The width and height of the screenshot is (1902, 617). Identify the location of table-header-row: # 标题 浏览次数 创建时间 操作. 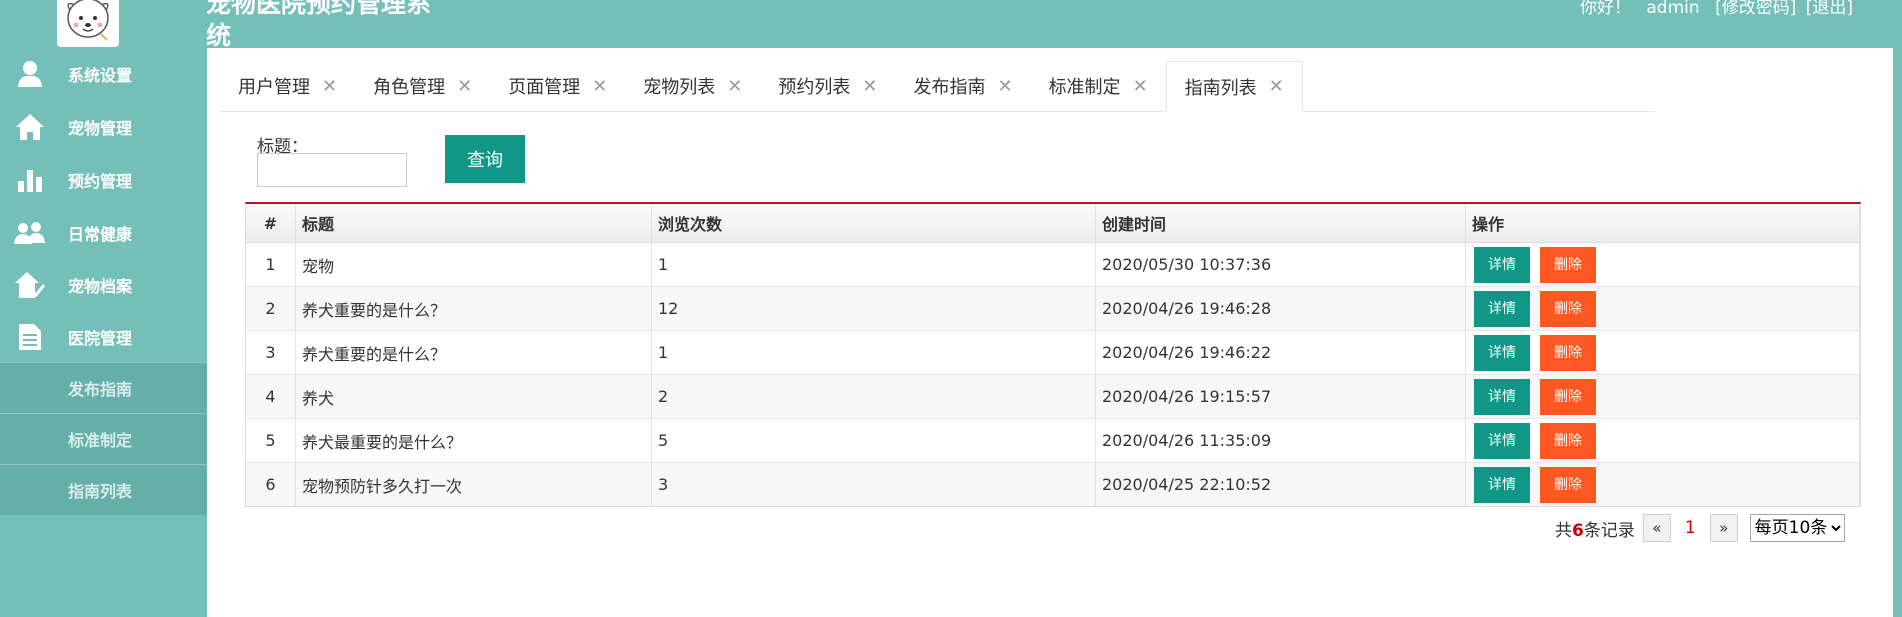
(1053, 223).